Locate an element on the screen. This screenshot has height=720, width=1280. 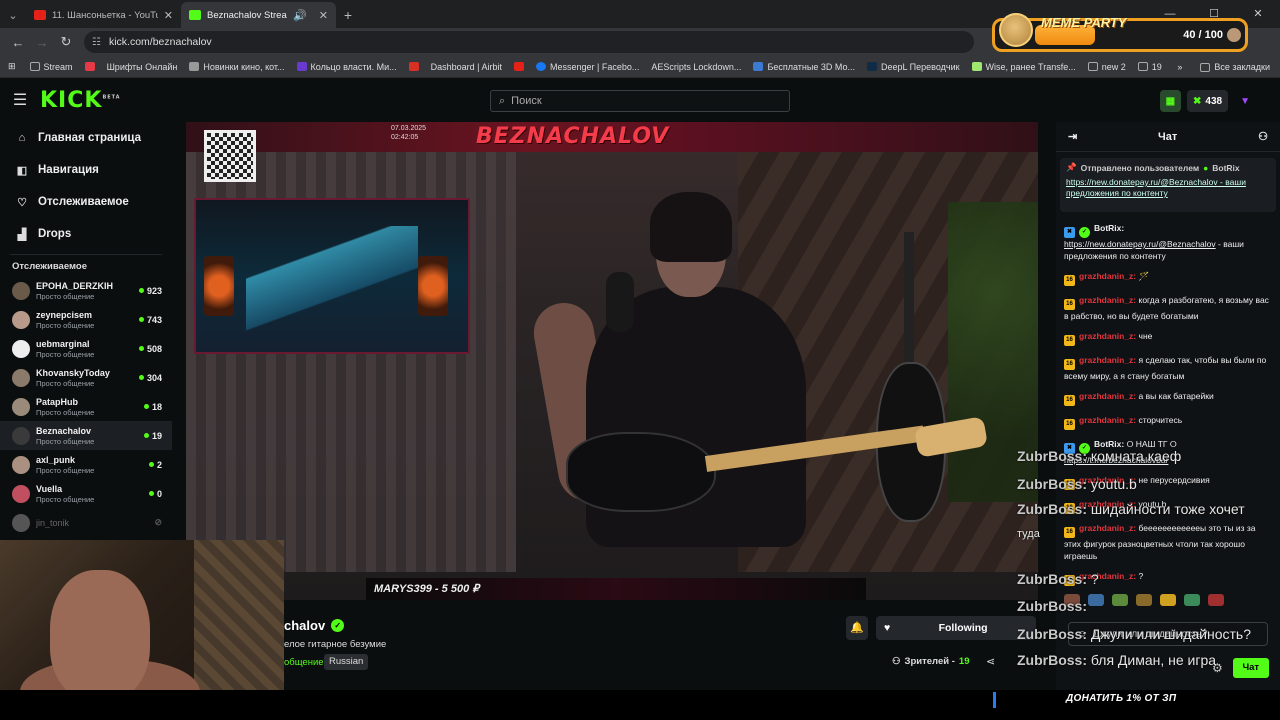
gmail-icon is located at coordinates (413, 66).